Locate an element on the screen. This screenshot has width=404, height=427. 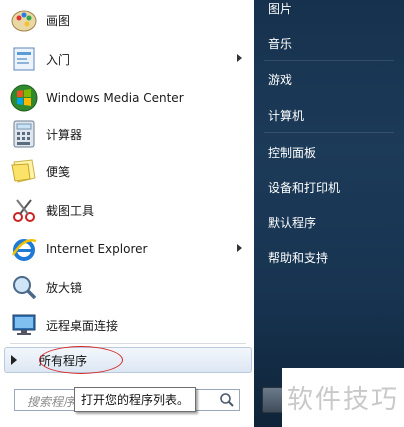
remote-desktop-icon is located at coordinates (24, 325).